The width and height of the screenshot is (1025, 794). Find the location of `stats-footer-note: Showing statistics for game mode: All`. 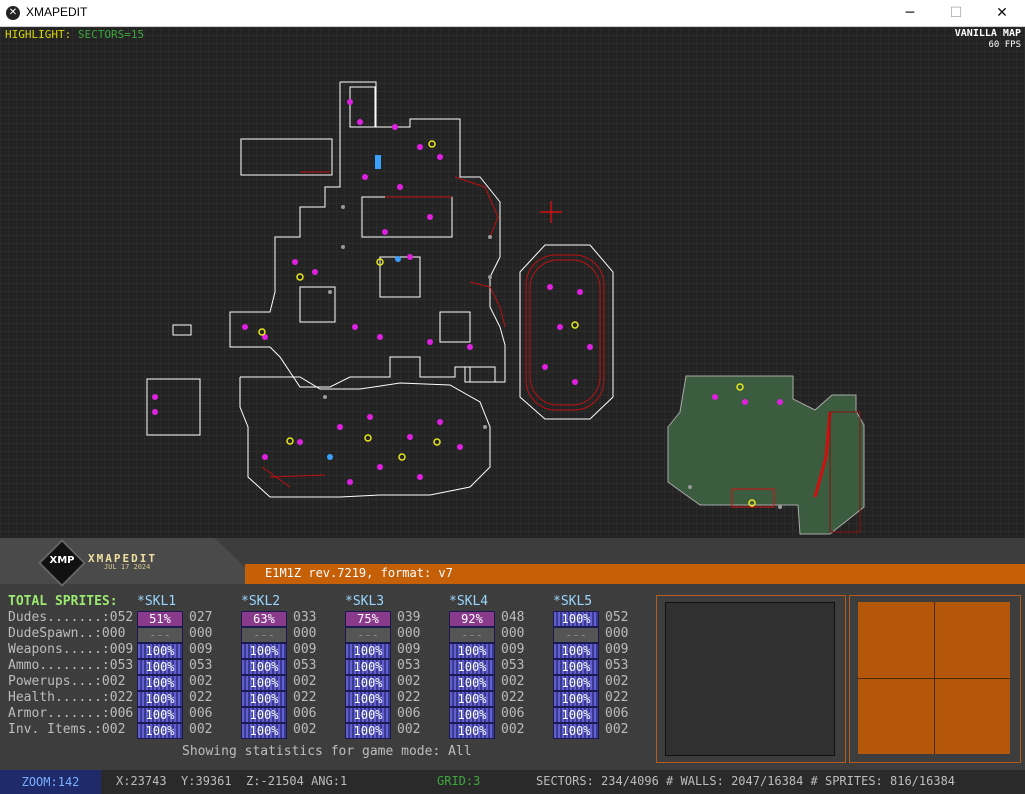

stats-footer-note: Showing statistics for game mode: All is located at coordinates (327, 751).